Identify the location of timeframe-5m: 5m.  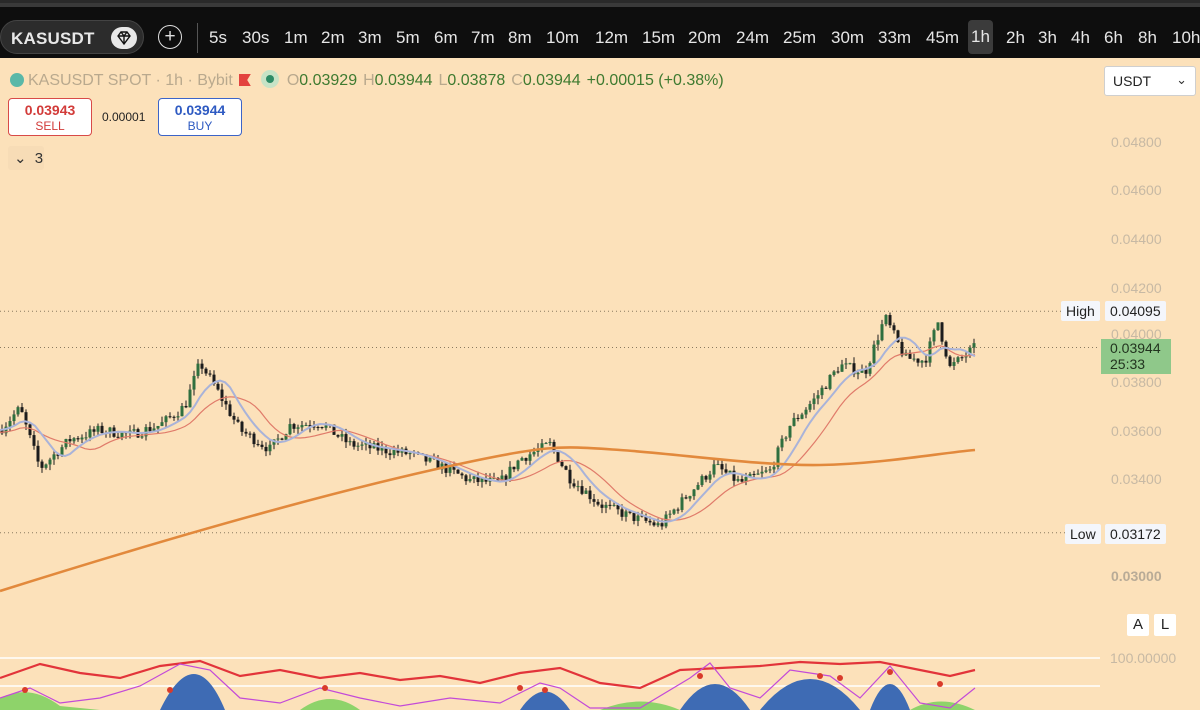
(408, 38).